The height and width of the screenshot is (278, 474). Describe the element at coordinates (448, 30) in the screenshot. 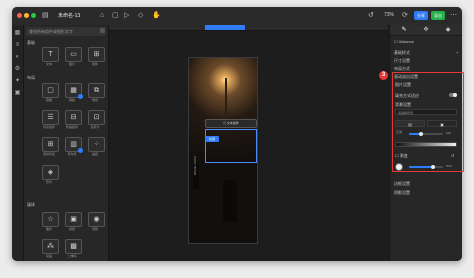

I see `component-icon: ◆` at that location.